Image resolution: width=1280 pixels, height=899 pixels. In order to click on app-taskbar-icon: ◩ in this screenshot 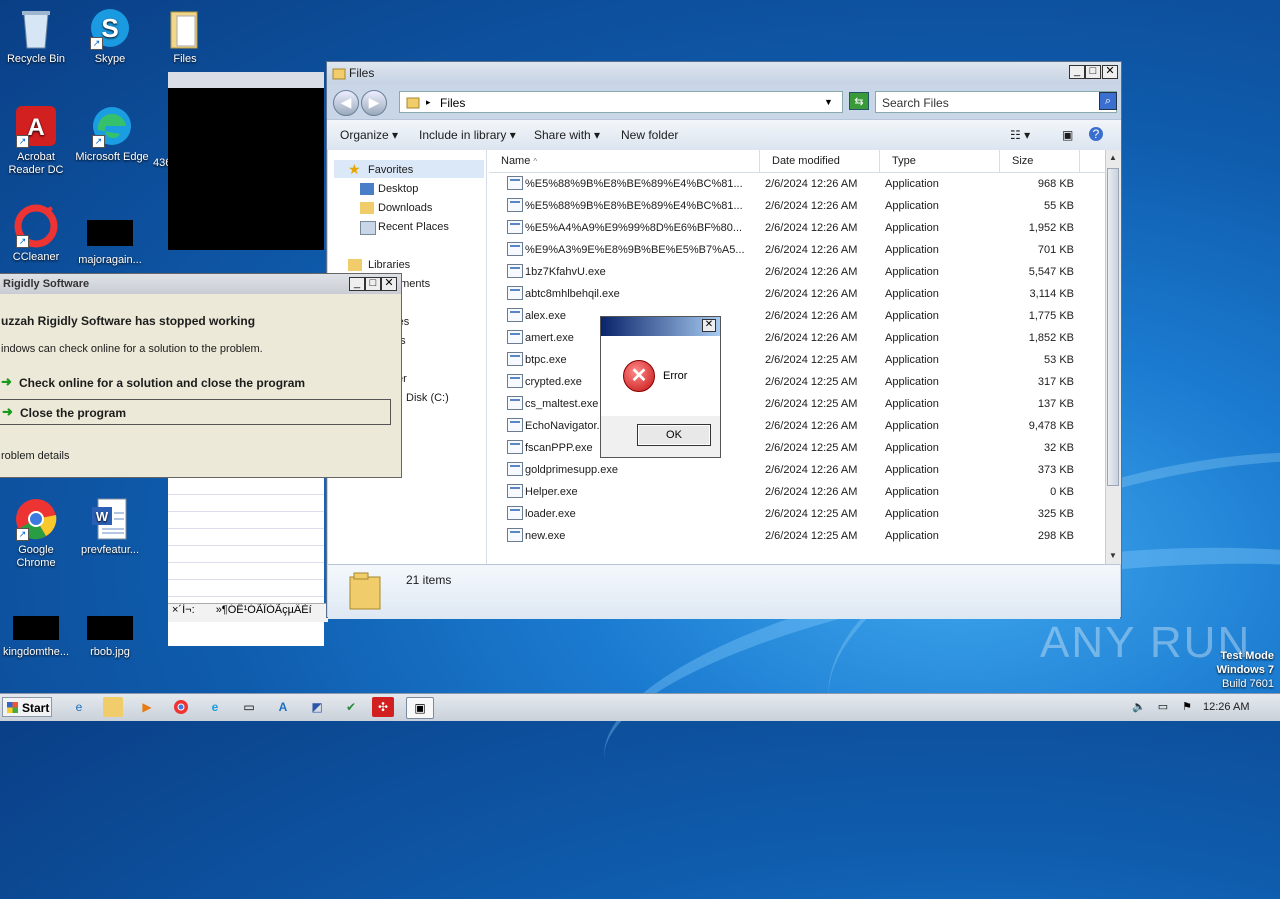, I will do `click(317, 707)`.